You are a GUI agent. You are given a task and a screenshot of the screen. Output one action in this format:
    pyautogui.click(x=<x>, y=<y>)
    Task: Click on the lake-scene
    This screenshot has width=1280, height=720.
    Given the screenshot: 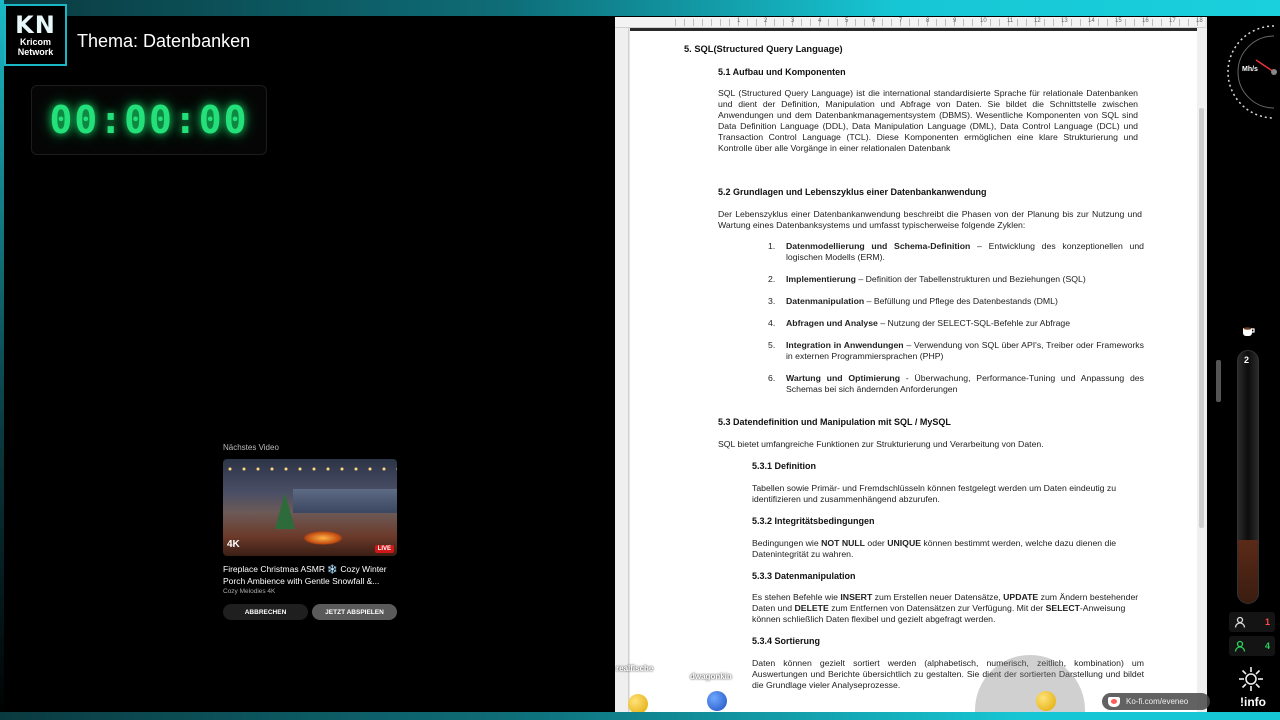 What is the action you would take?
    pyautogui.click(x=345, y=501)
    